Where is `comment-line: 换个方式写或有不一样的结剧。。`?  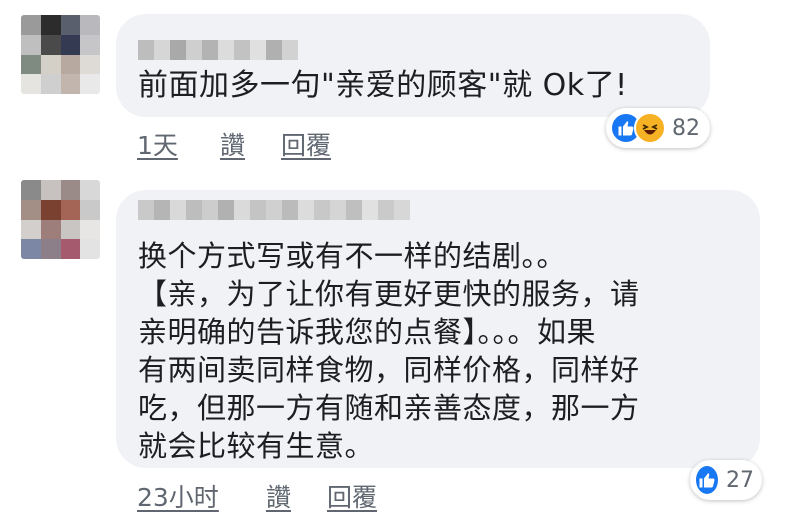 comment-line: 换个方式写或有不一样的结剧。。 is located at coordinates (352, 256).